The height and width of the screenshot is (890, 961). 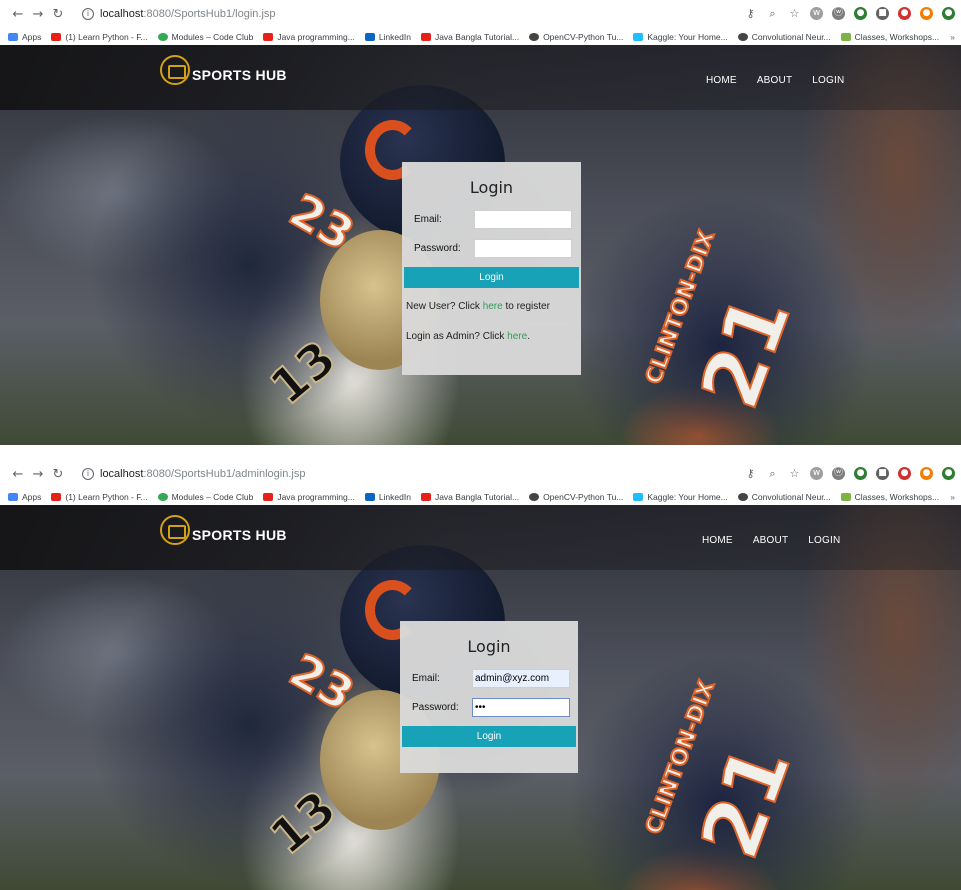 What do you see at coordinates (239, 75) in the screenshot?
I see `brand-name: SPORTS HUB` at bounding box center [239, 75].